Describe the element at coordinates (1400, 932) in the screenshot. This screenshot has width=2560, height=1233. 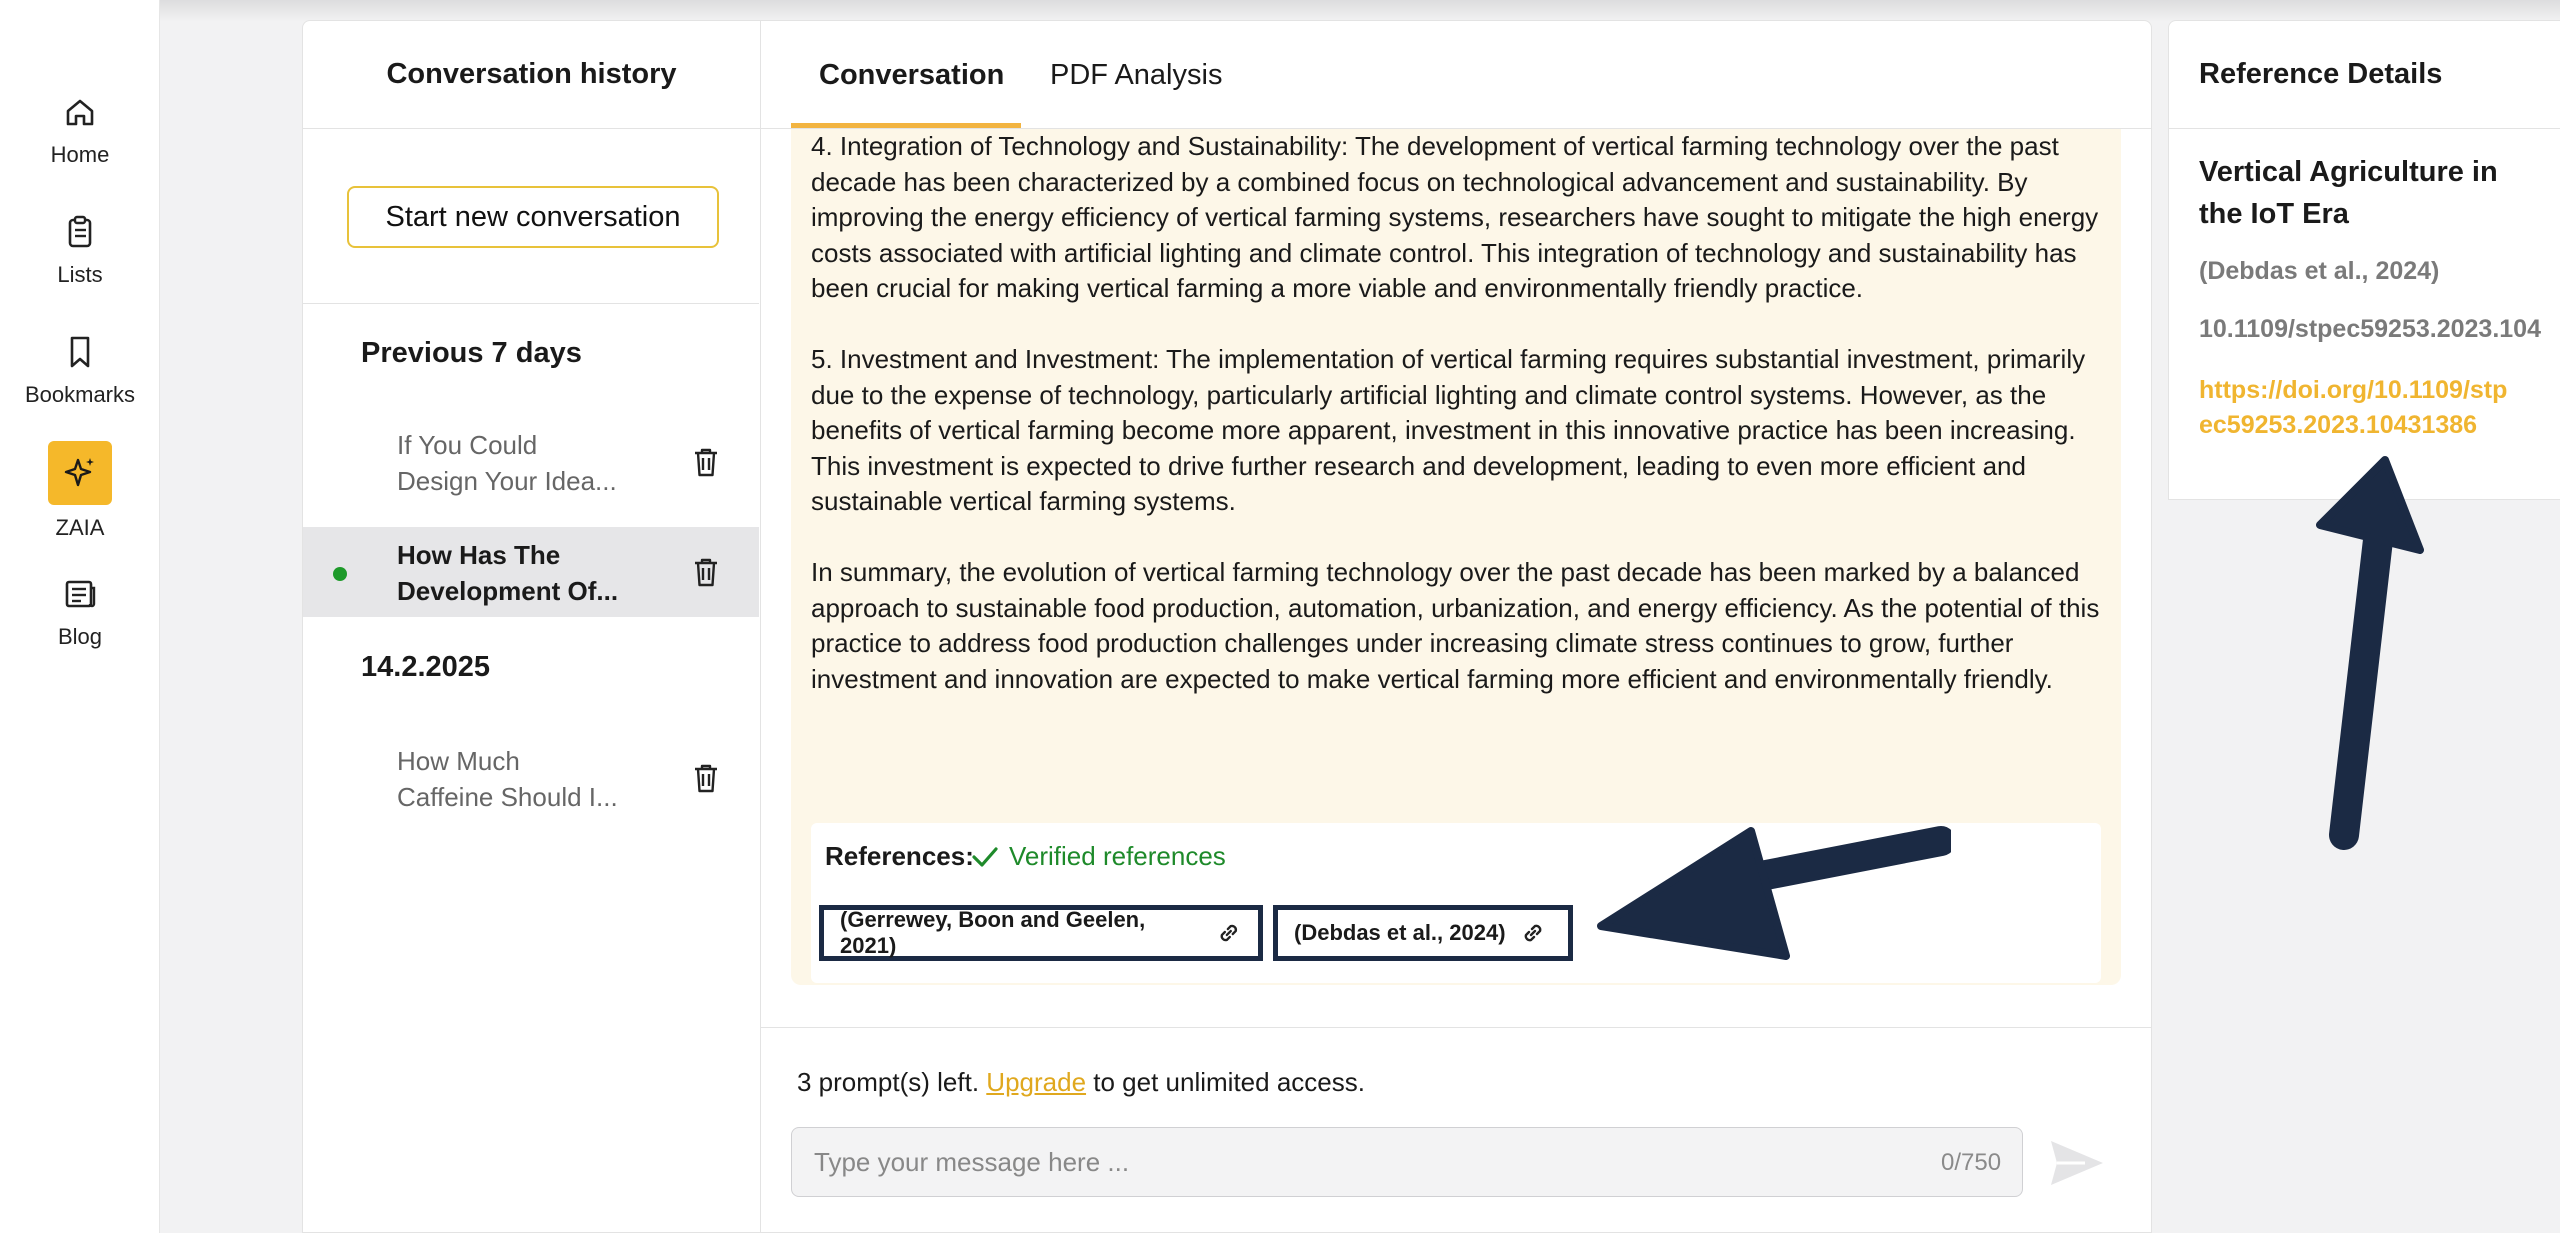
I see `reference-chip-label: (Debdas et al., 2024)` at that location.